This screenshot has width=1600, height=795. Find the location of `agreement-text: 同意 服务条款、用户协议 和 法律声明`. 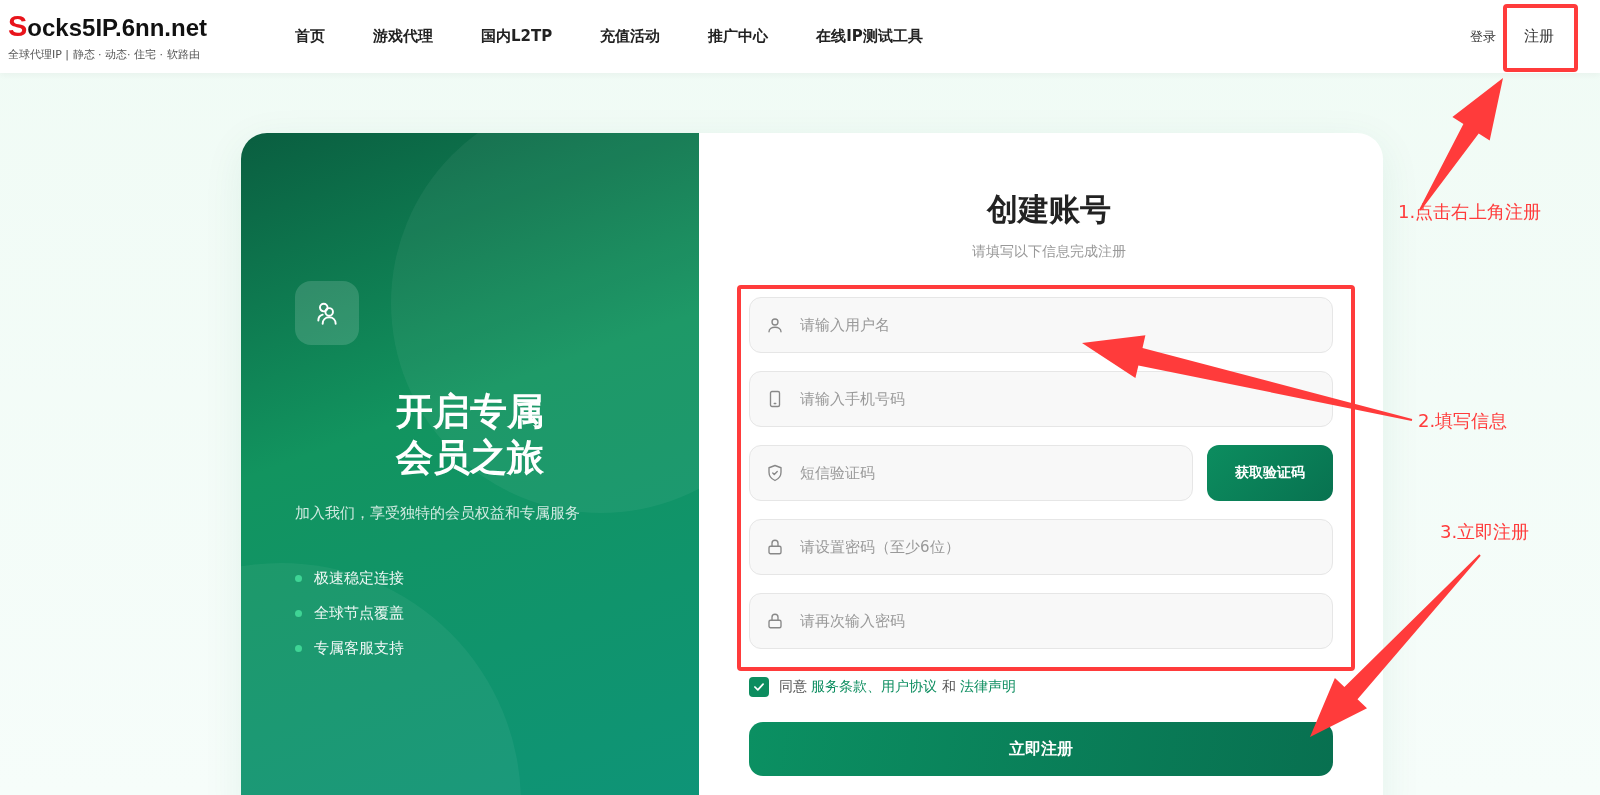

agreement-text: 同意 服务条款、用户协议 和 法律声明 is located at coordinates (898, 687).